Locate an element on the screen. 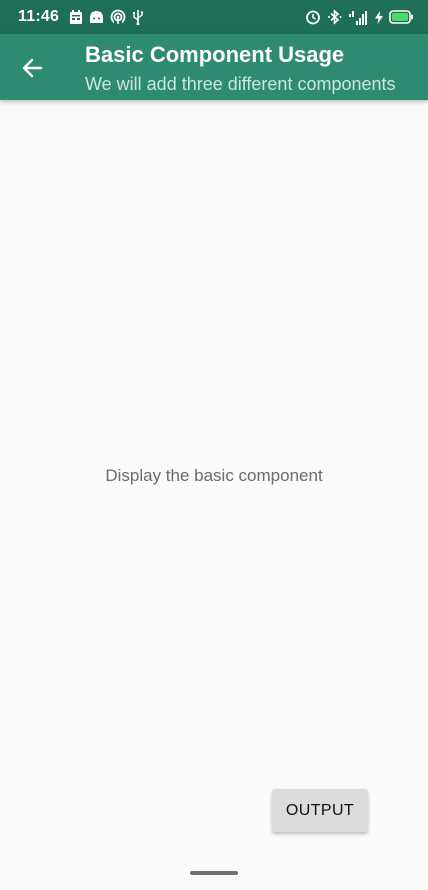  status-left: 11:46 is located at coordinates (81, 17).